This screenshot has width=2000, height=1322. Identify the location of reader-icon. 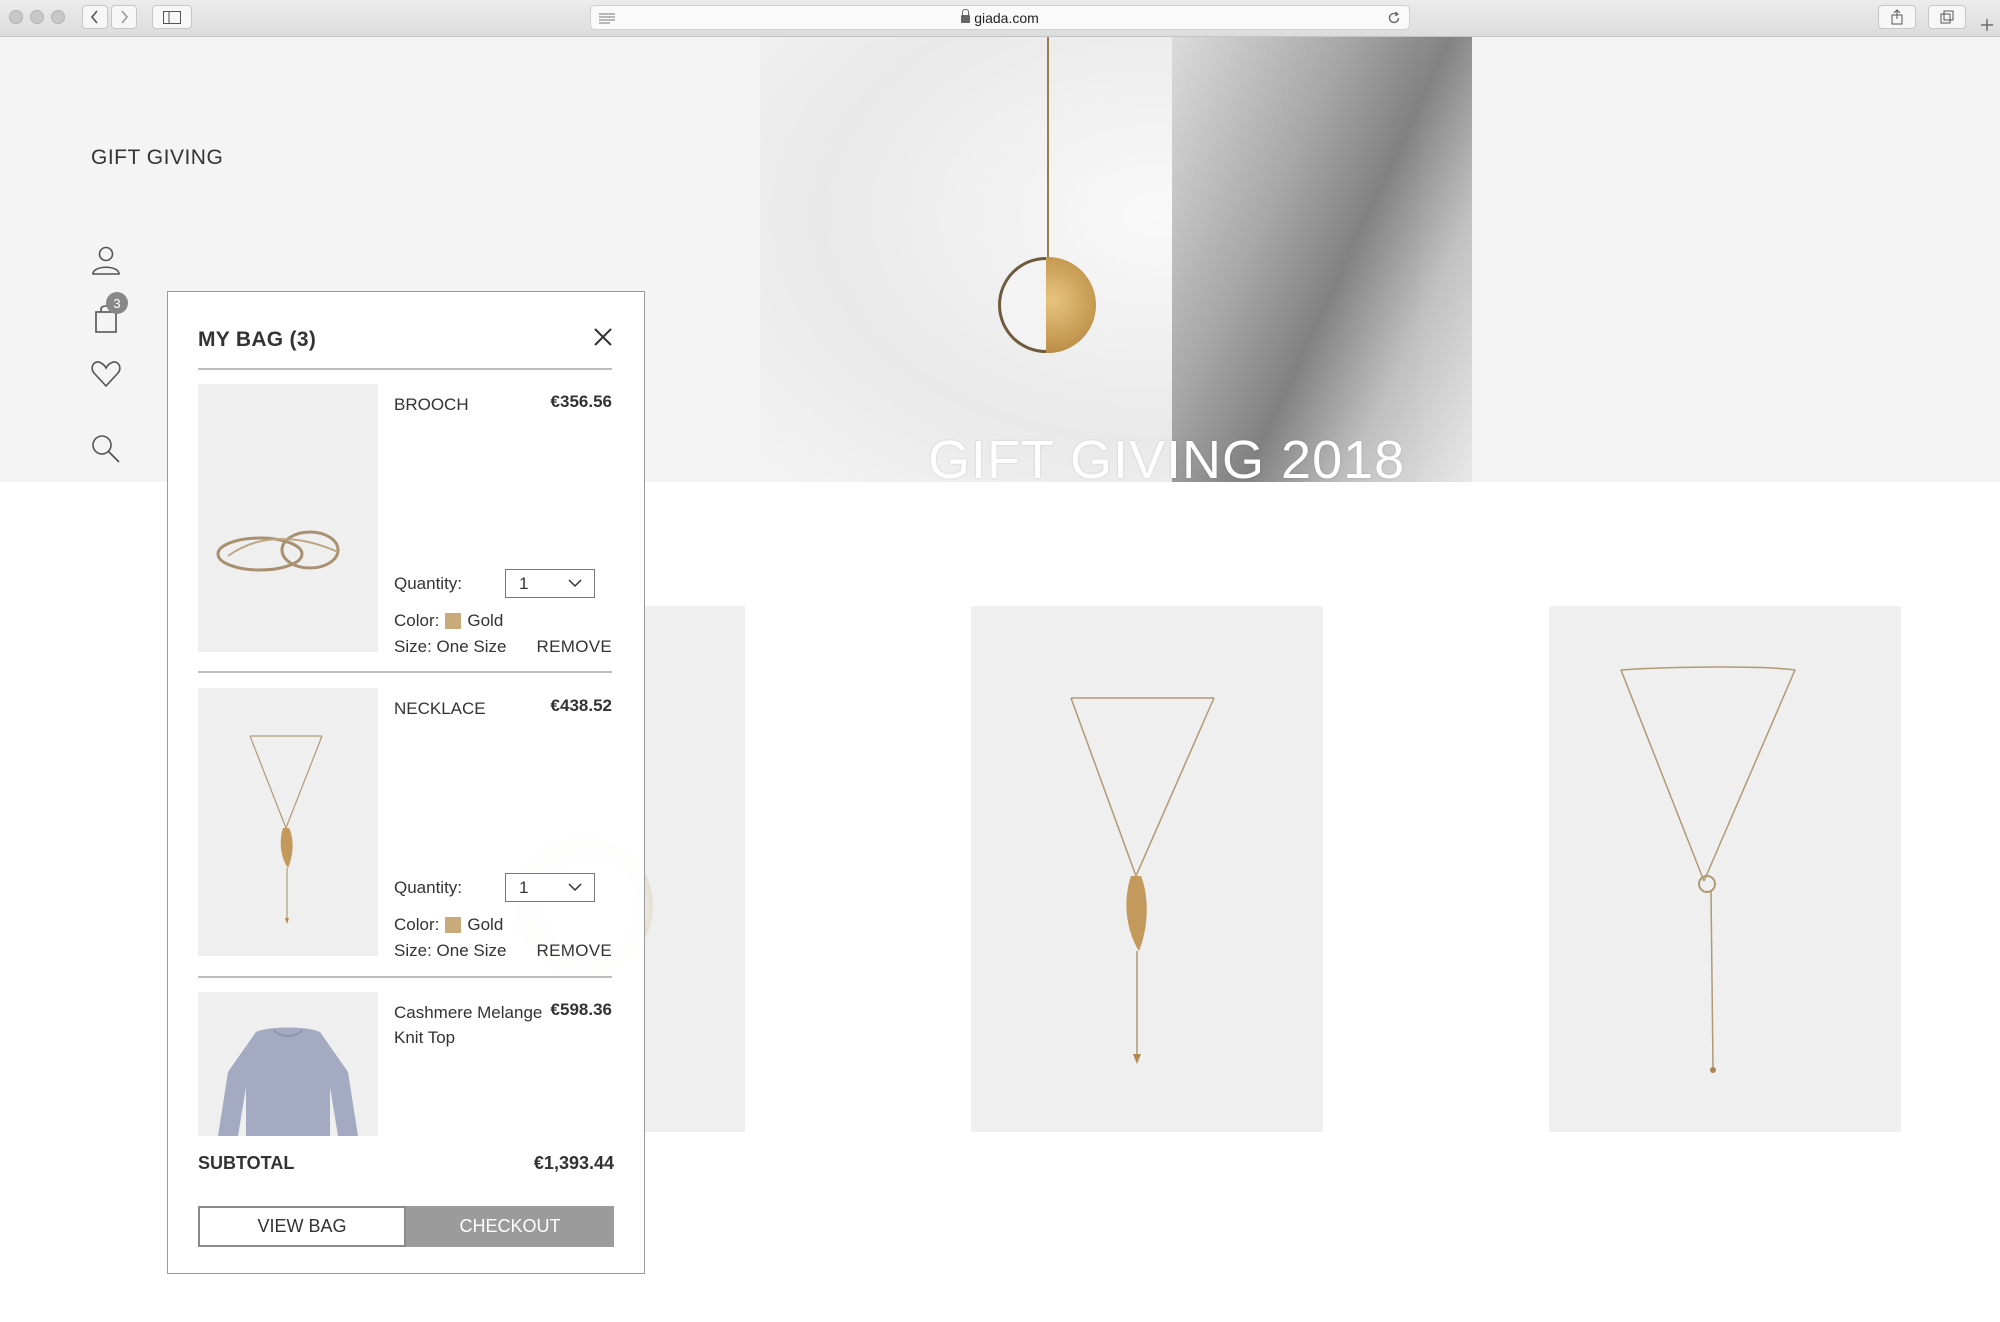
(607, 18).